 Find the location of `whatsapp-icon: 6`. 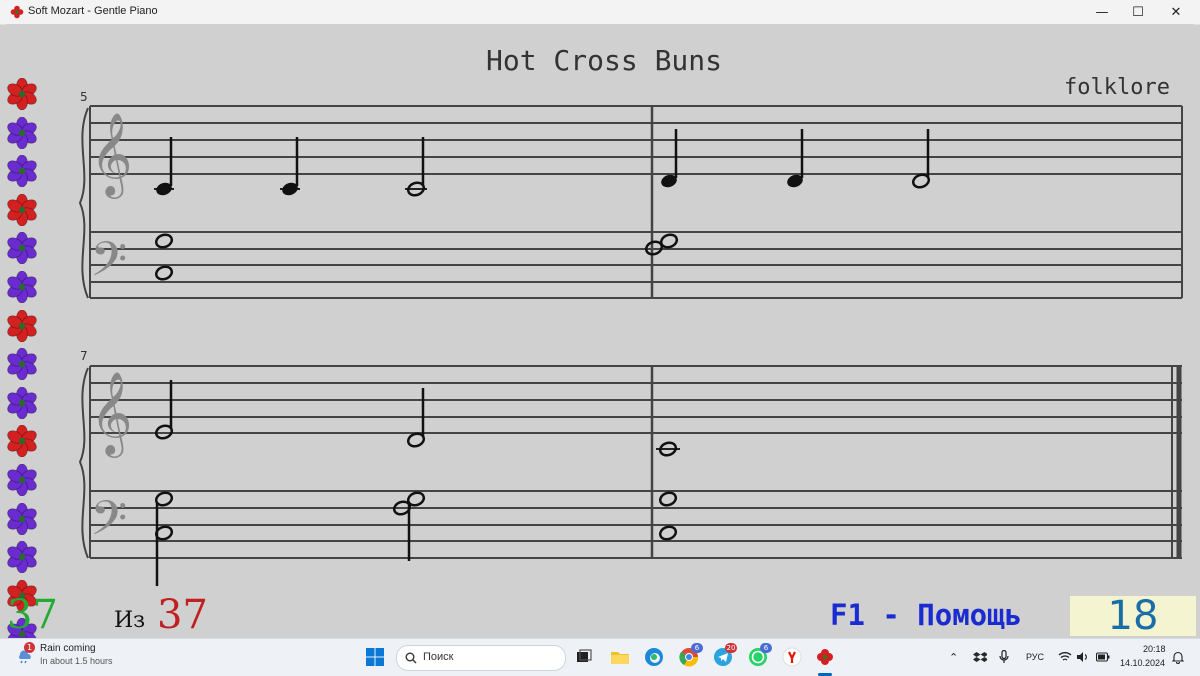

whatsapp-icon: 6 is located at coordinates (760, 655).